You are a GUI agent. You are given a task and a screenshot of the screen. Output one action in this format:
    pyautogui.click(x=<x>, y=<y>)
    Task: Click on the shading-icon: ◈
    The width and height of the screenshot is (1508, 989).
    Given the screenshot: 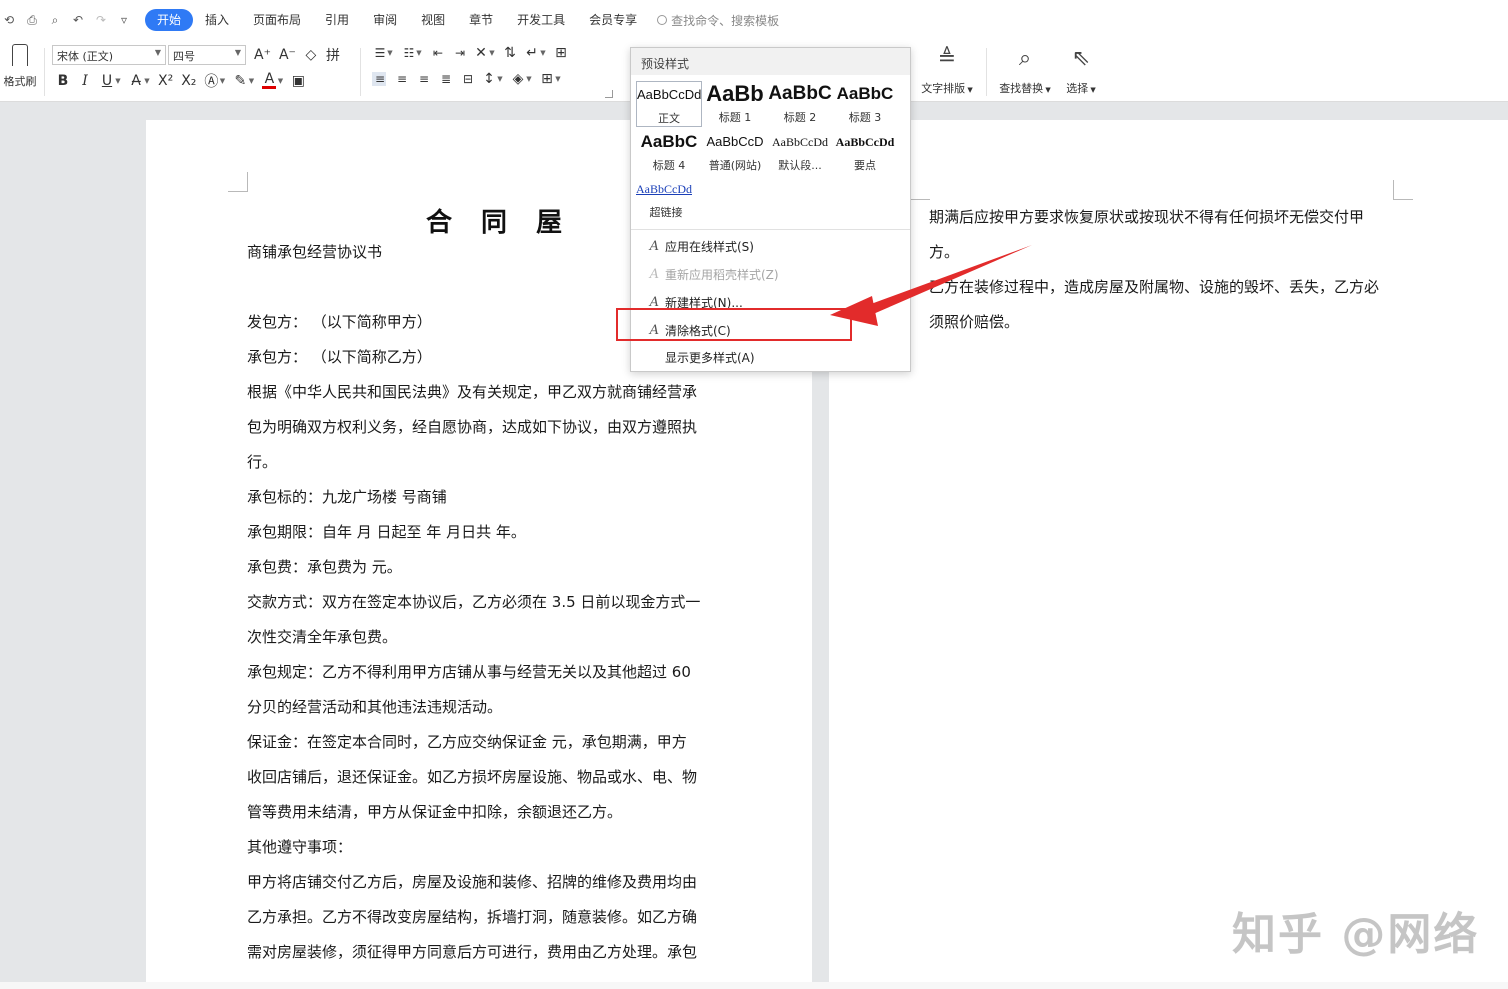 What is the action you would take?
    pyautogui.click(x=518, y=79)
    